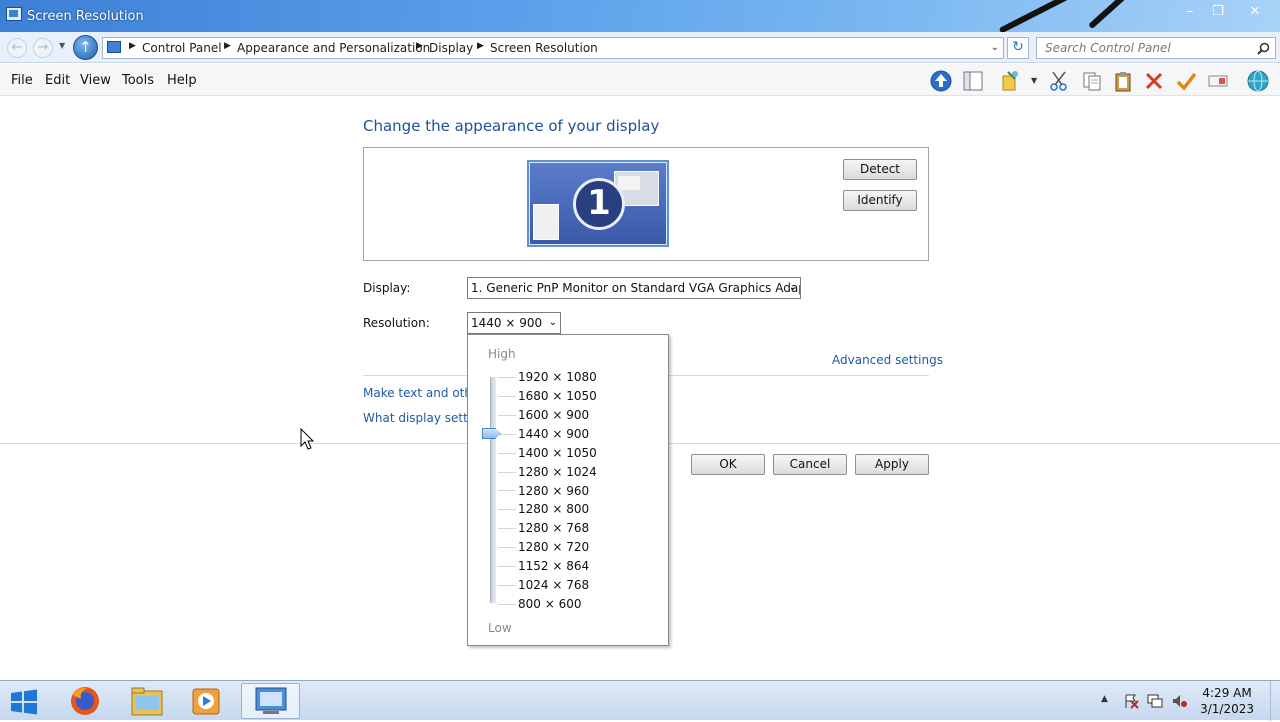  Describe the element at coordinates (1227, 709) in the screenshot. I see `clock-date: 3/1/2023` at that location.